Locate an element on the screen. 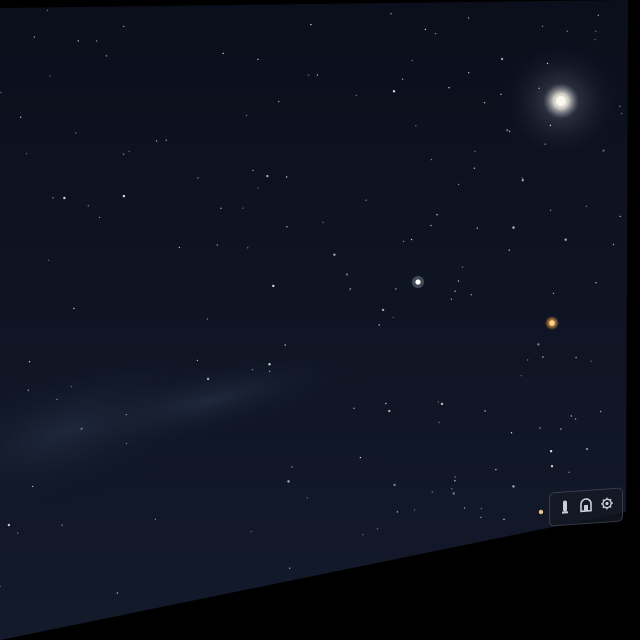 The width and height of the screenshot is (640, 640). observatory-button is located at coordinates (586, 506).